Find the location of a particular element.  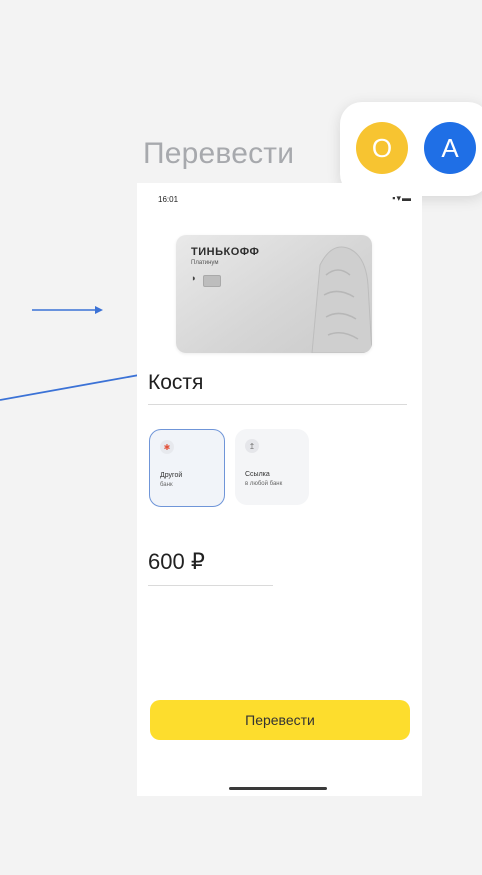

option-sublabel: в любой банк is located at coordinates (264, 484).